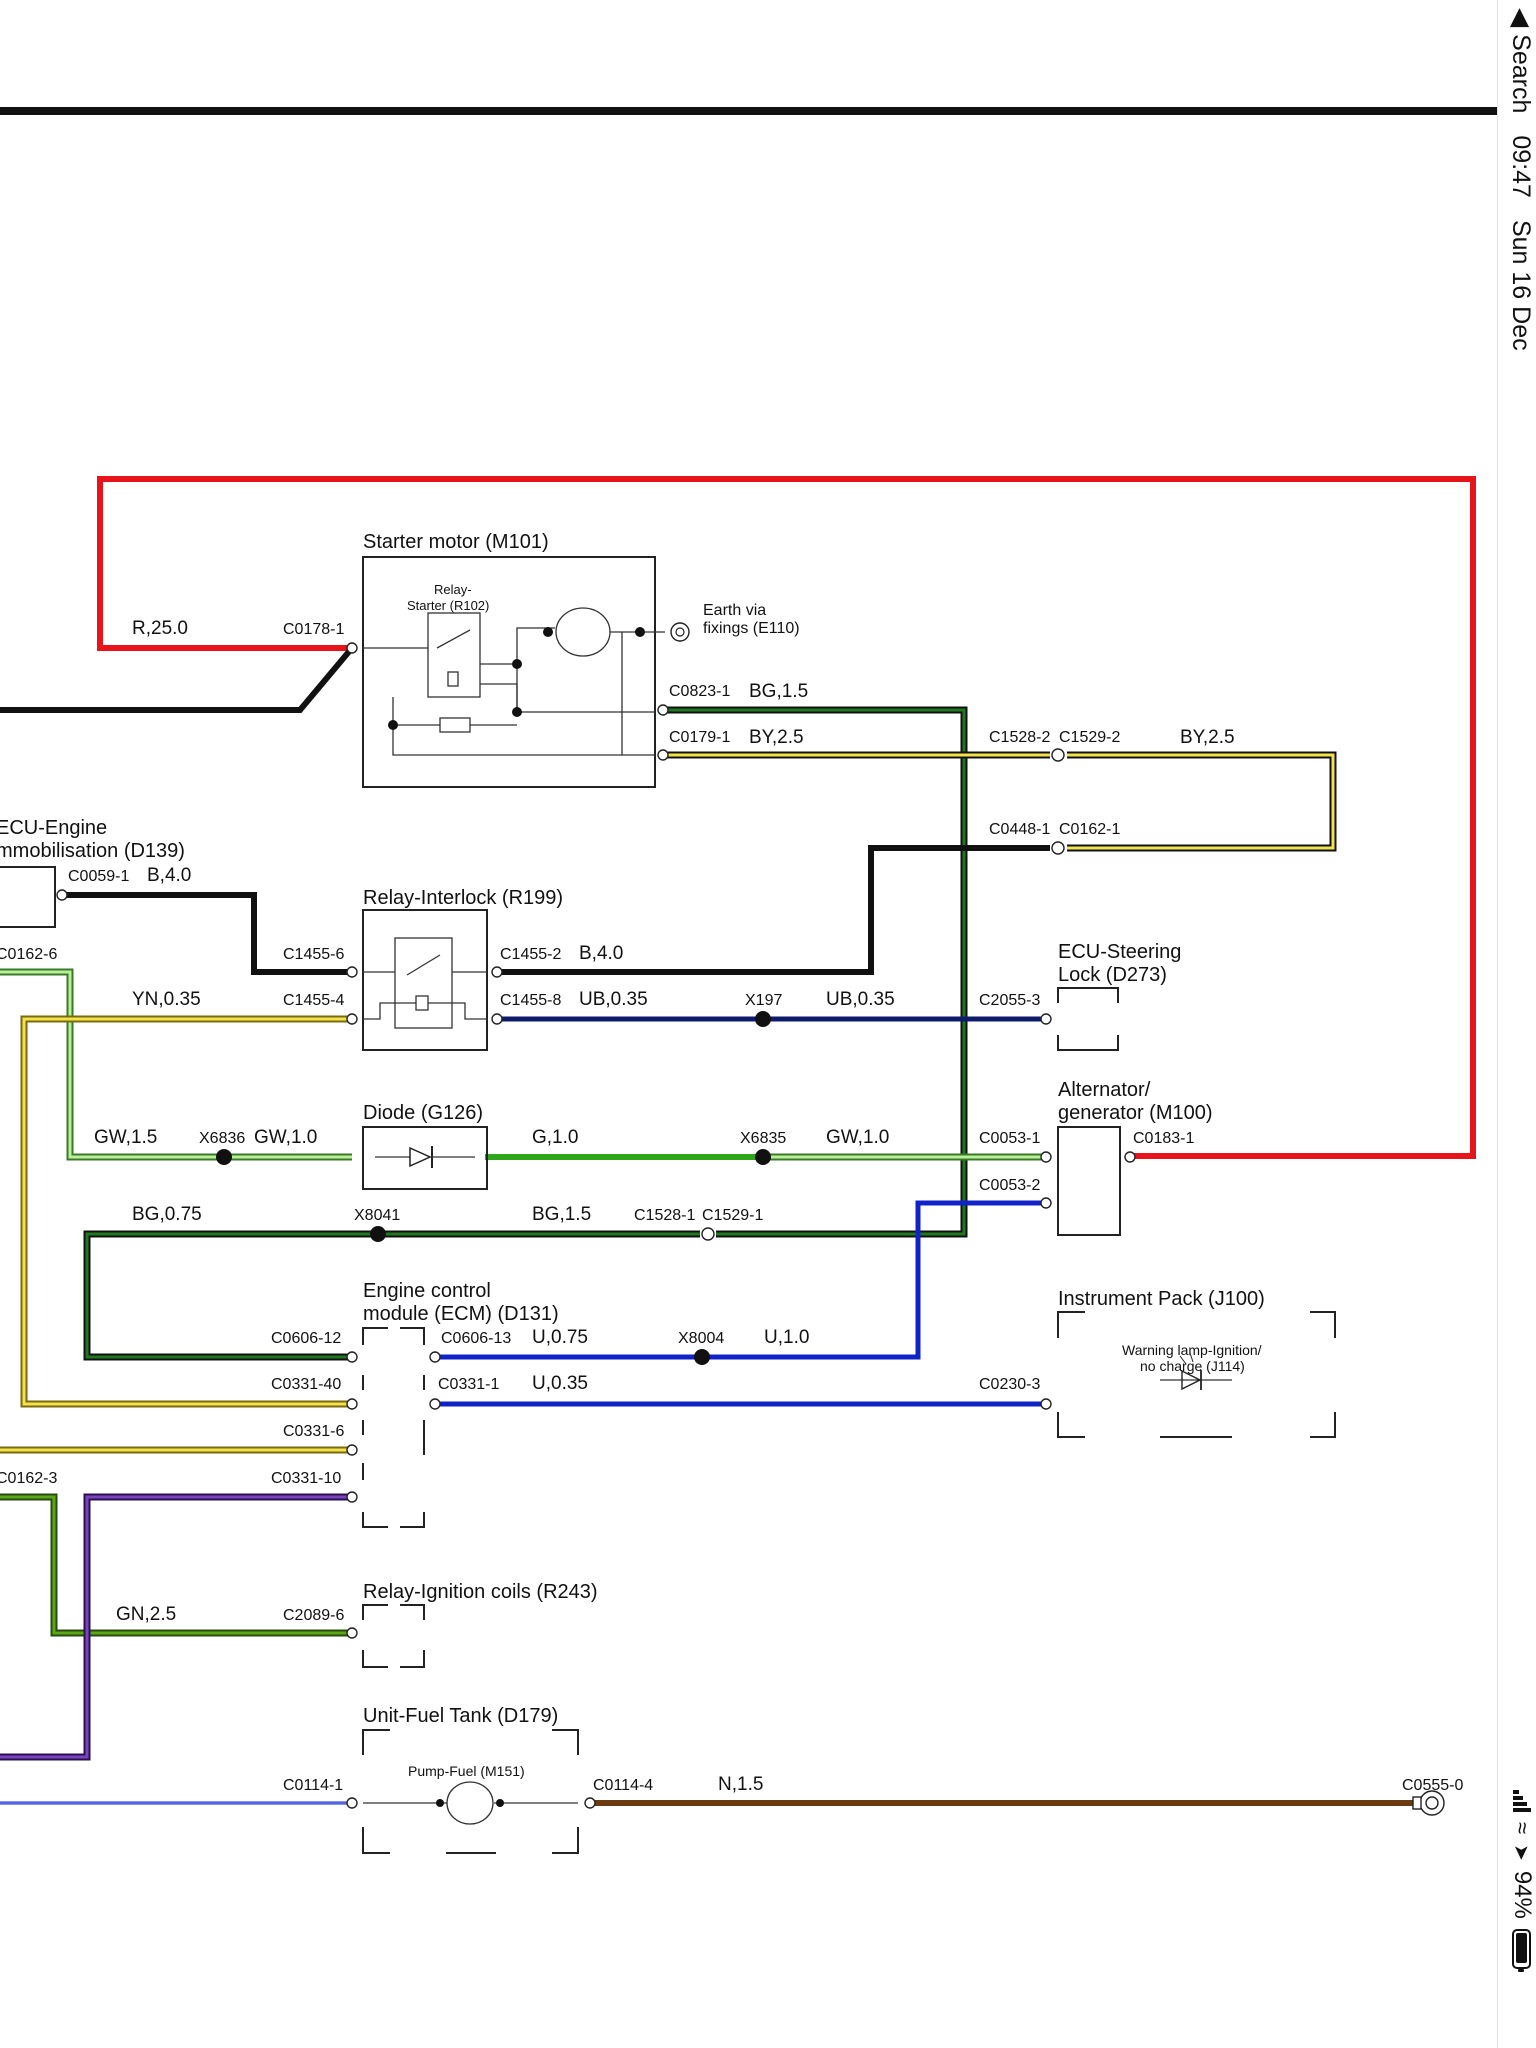 This screenshot has height=2048, width=1536. What do you see at coordinates (453, 589) in the screenshot?
I see `label-relay-starter-1: Relay-` at bounding box center [453, 589].